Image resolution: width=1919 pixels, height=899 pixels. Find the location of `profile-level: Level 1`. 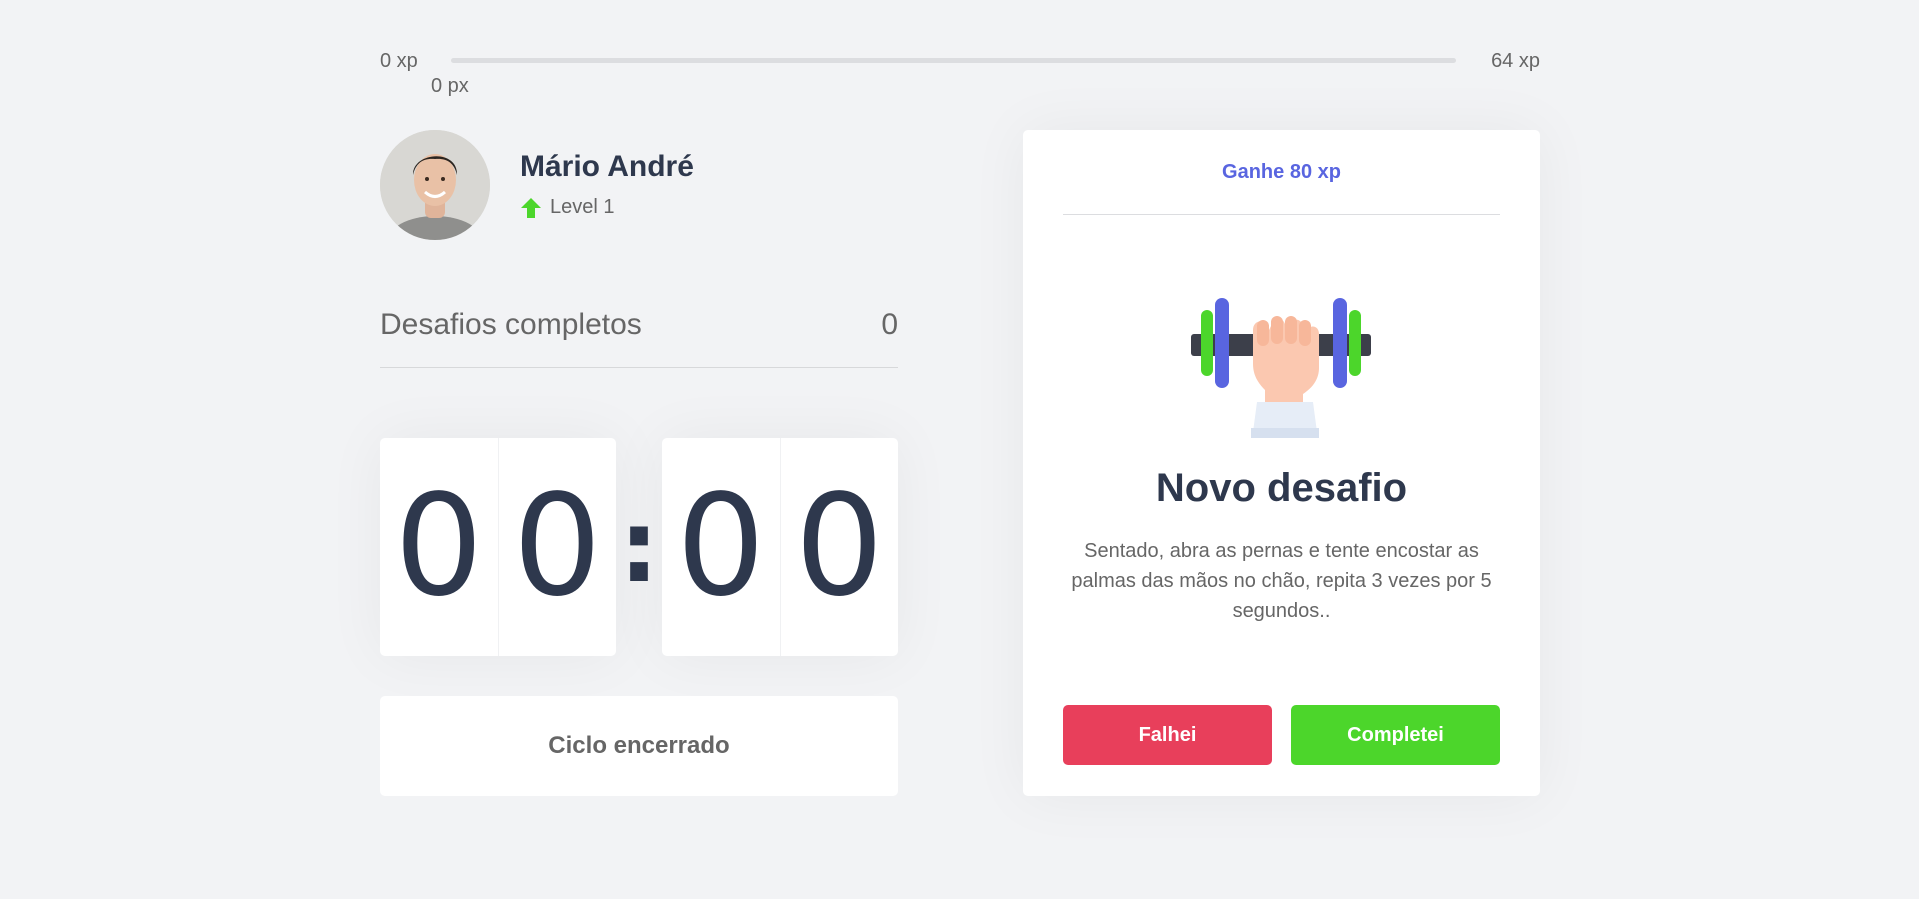

profile-level: Level 1 is located at coordinates (567, 207).